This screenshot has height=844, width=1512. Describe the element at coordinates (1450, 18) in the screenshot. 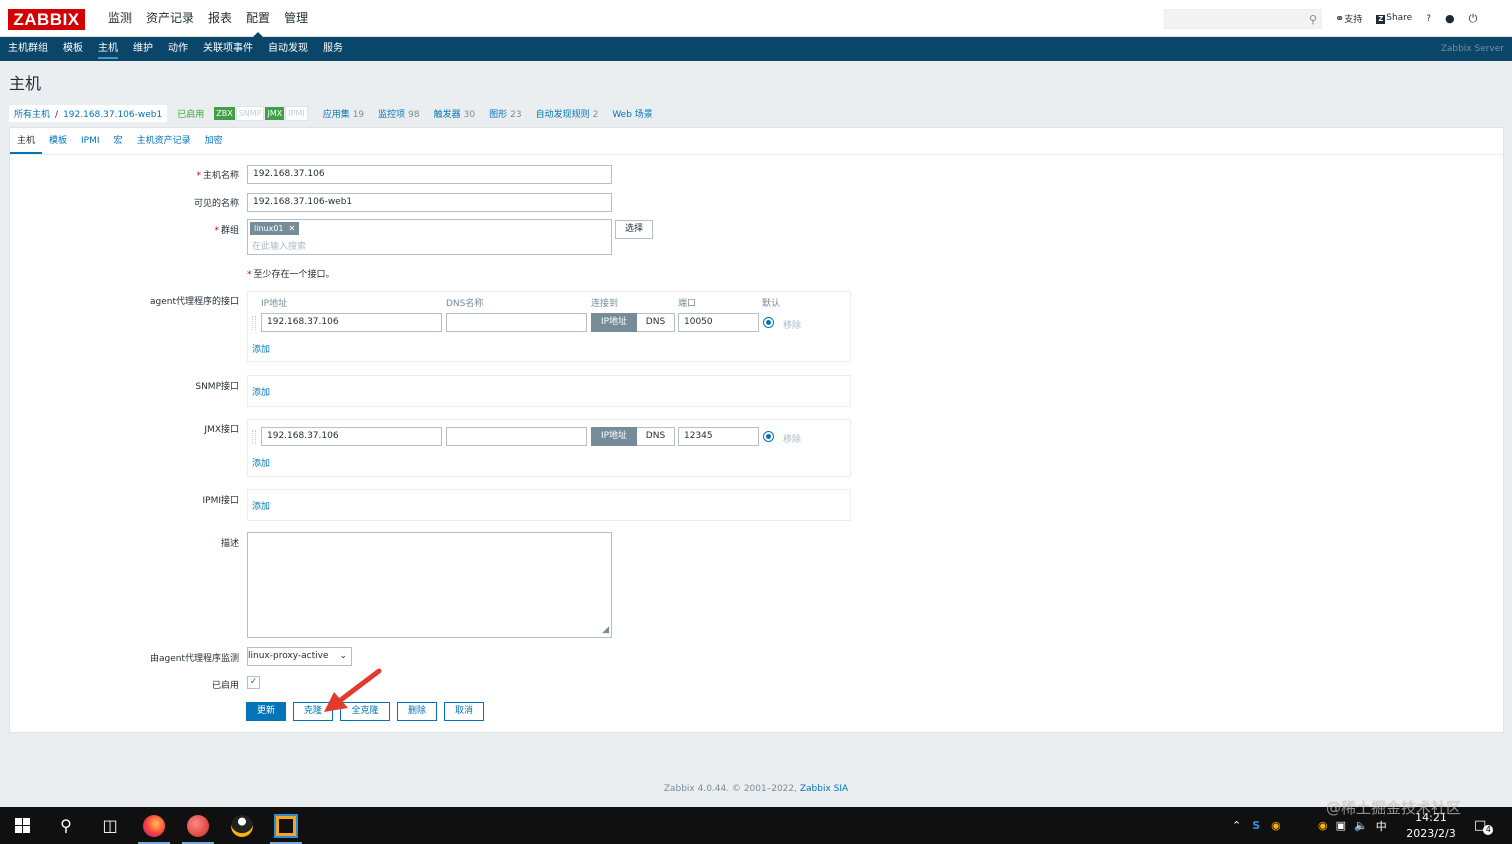

I see `user-profile-icon: ●` at that location.